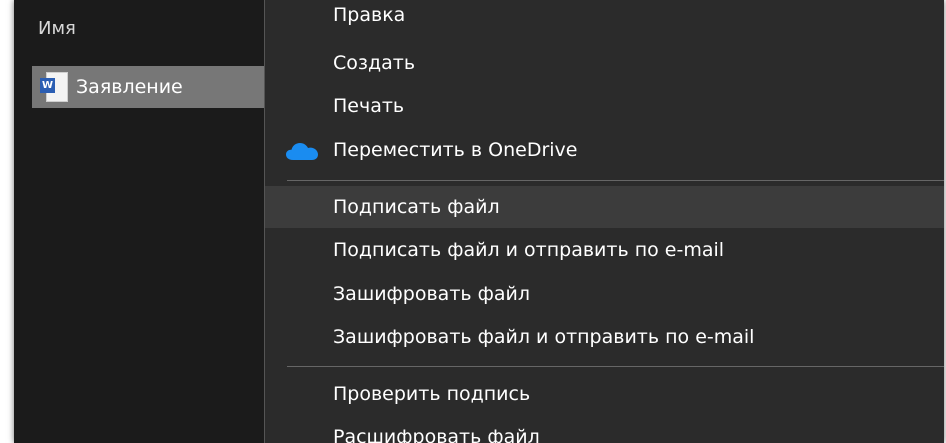 The height and width of the screenshot is (443, 946). What do you see at coordinates (369, 106) in the screenshot?
I see `menu-item-label: Печать` at bounding box center [369, 106].